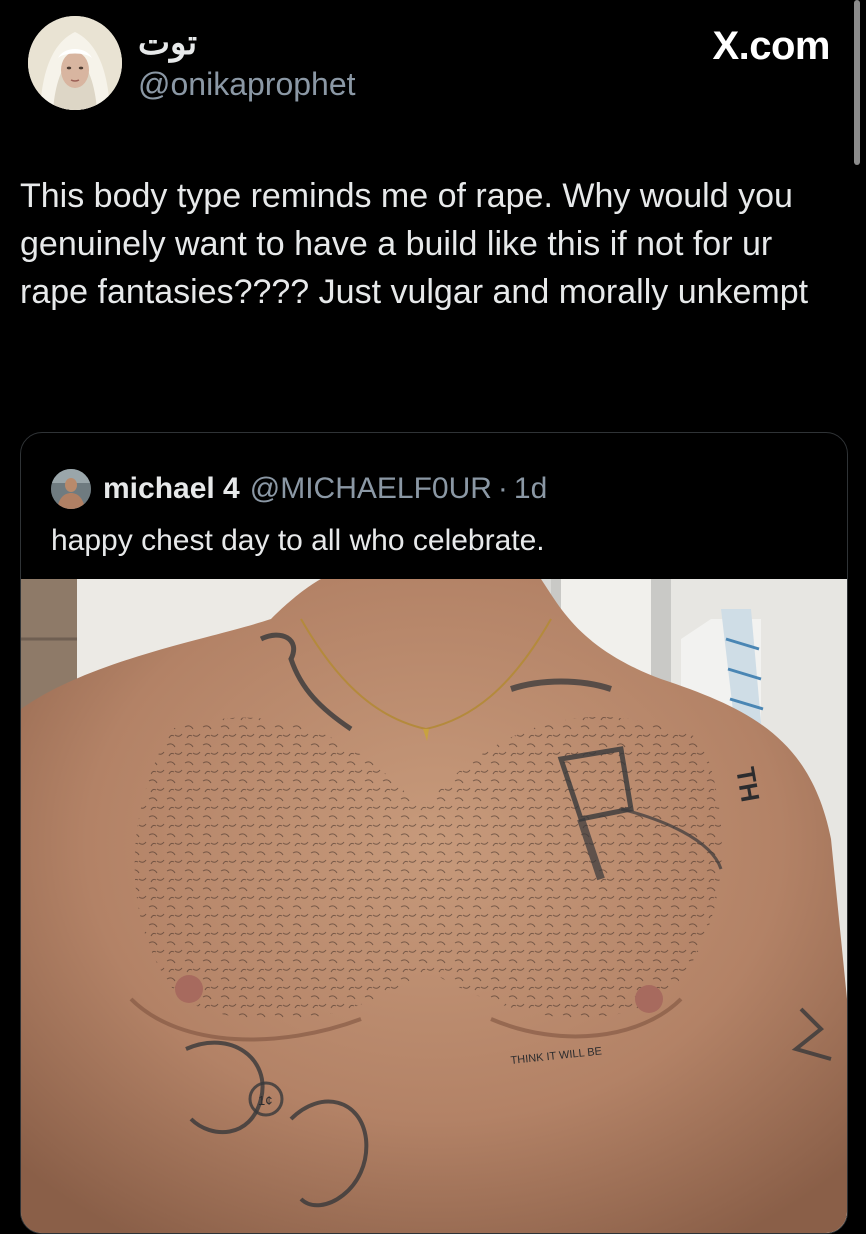  What do you see at coordinates (425, 66) in the screenshot?
I see `tweet-header: توت @onikaprophet X.com` at bounding box center [425, 66].